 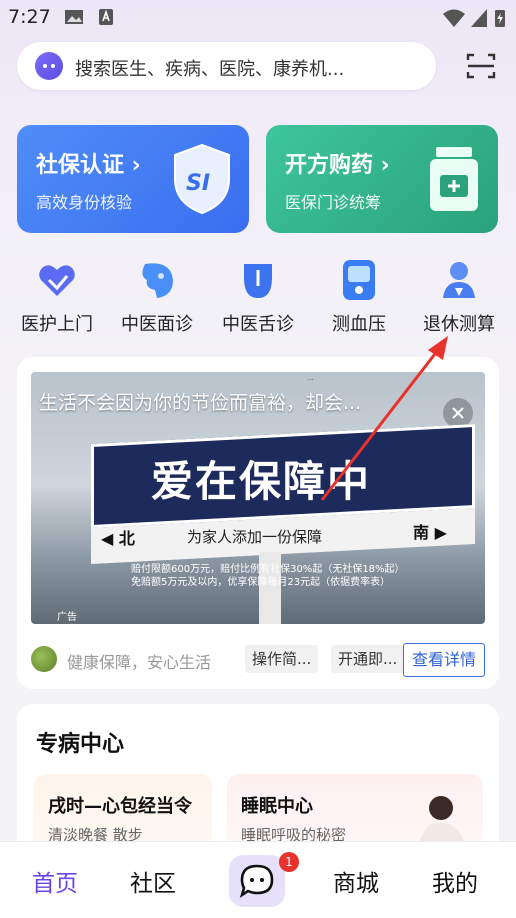 I want to click on nav-home: 首页, so click(x=55, y=881).